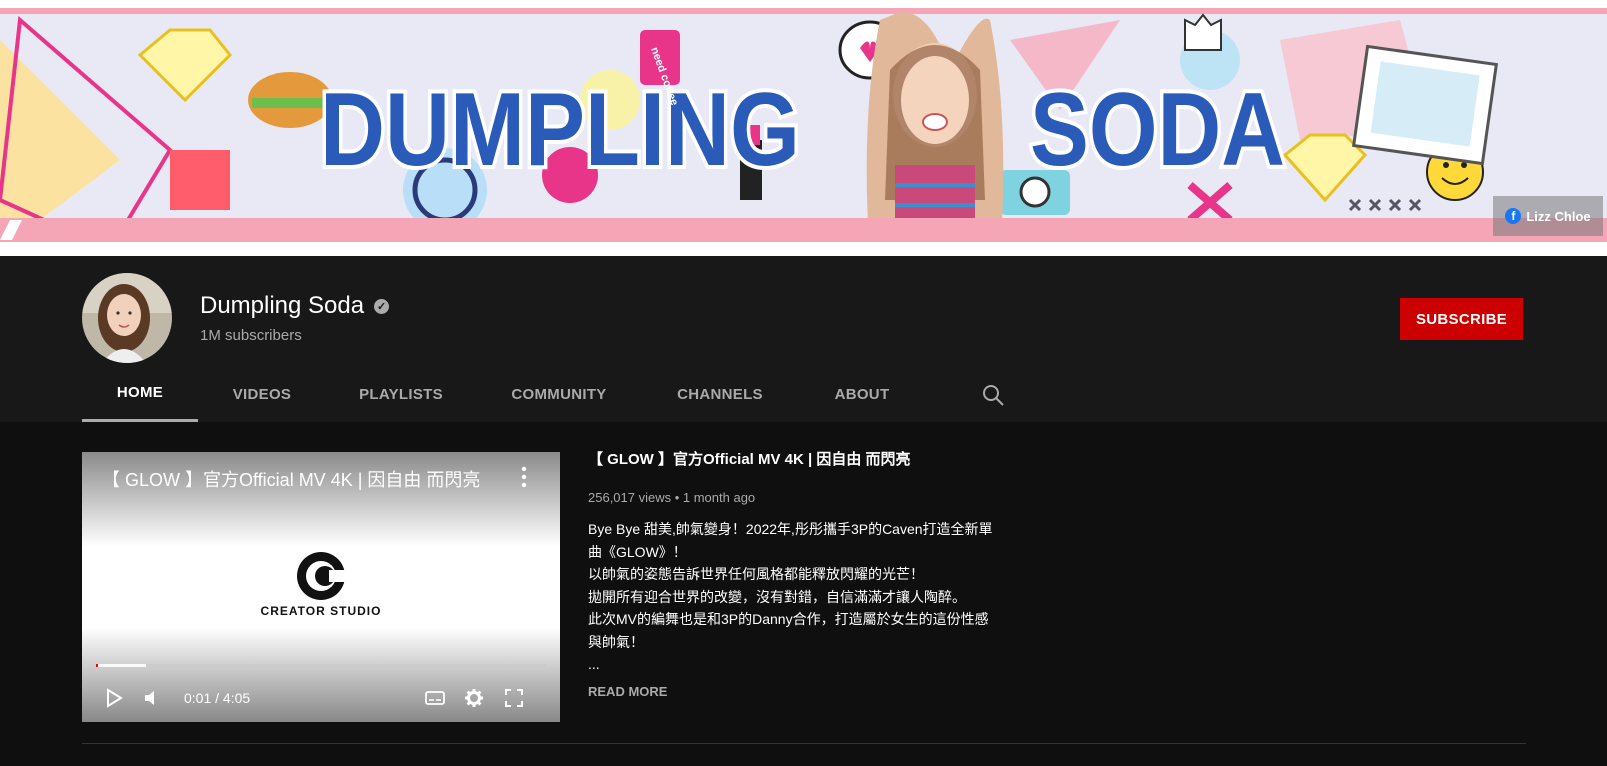 This screenshot has width=1607, height=766. What do you see at coordinates (97, 665) in the screenshot?
I see `progress-played` at bounding box center [97, 665].